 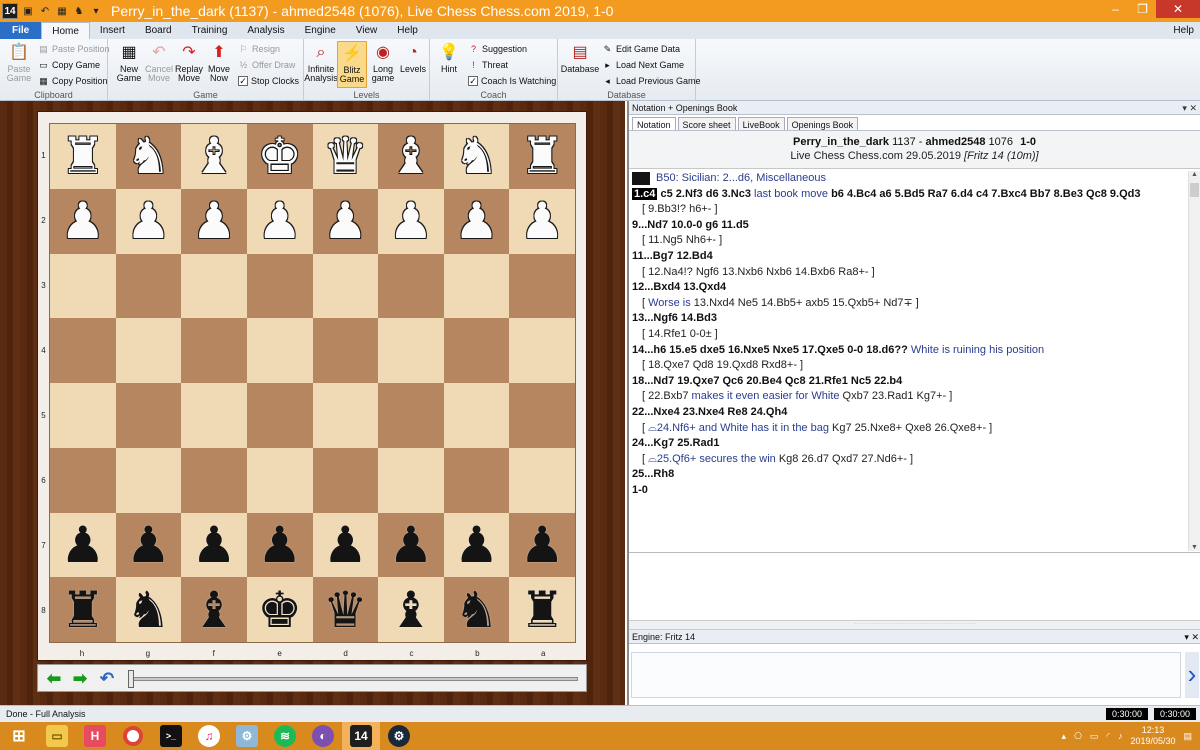 I want to click on white-bishop-icon: ♝, so click(x=411, y=156).